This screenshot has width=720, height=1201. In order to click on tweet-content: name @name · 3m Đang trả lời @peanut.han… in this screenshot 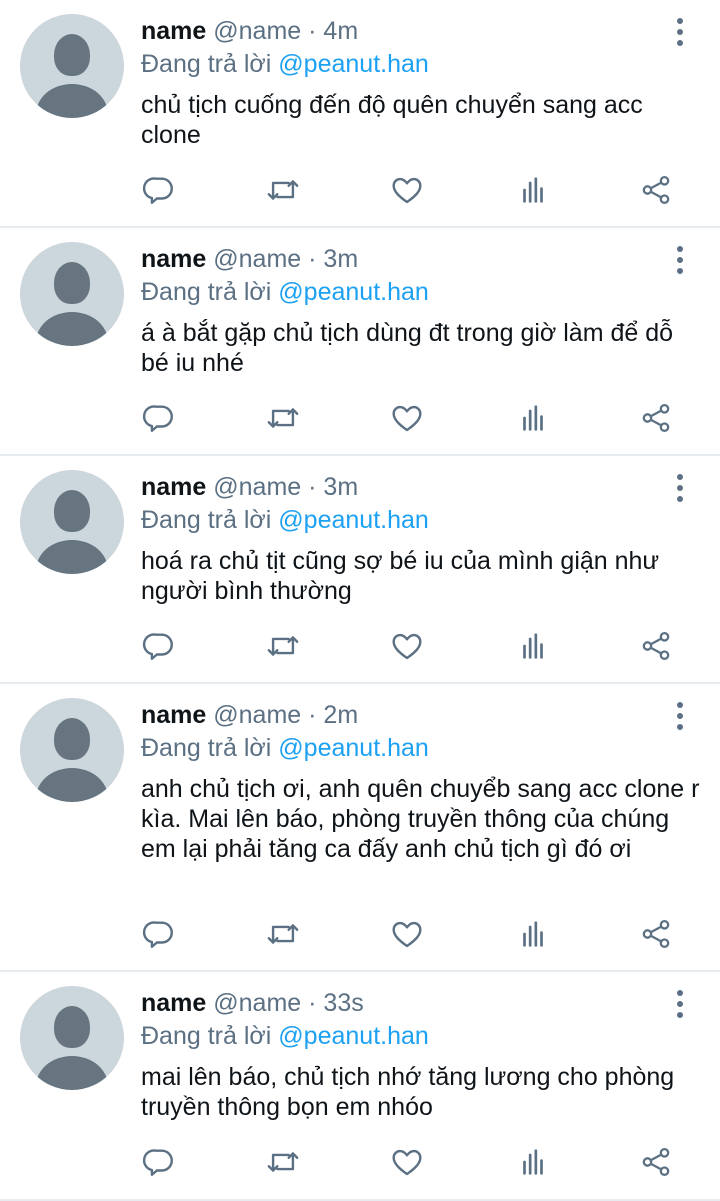, I will do `click(420, 310)`.